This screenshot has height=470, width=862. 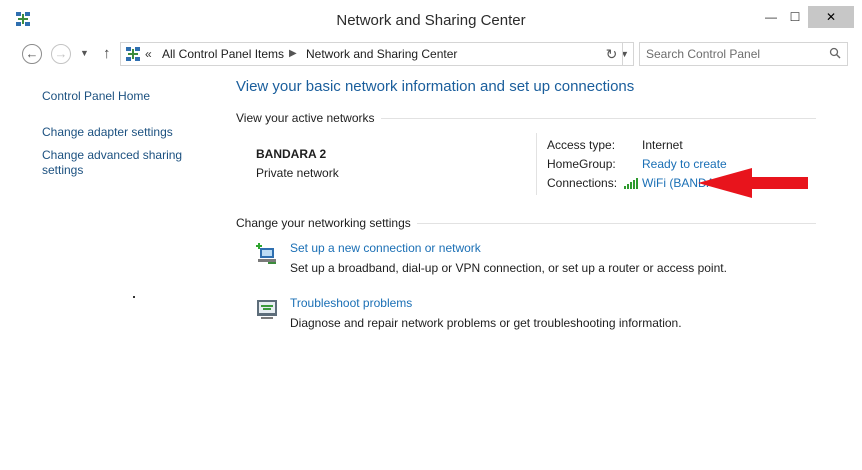 I want to click on troubleshoot-link: Troubleshoot problems, so click(x=351, y=303).